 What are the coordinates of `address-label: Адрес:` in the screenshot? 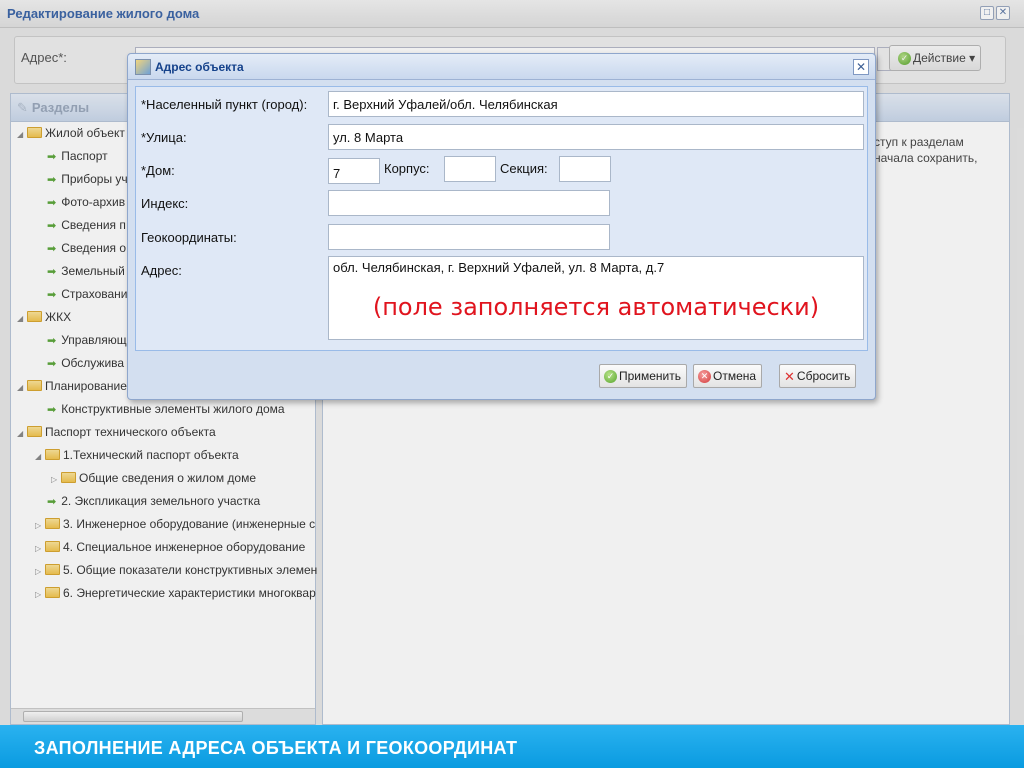 It's located at (161, 270).